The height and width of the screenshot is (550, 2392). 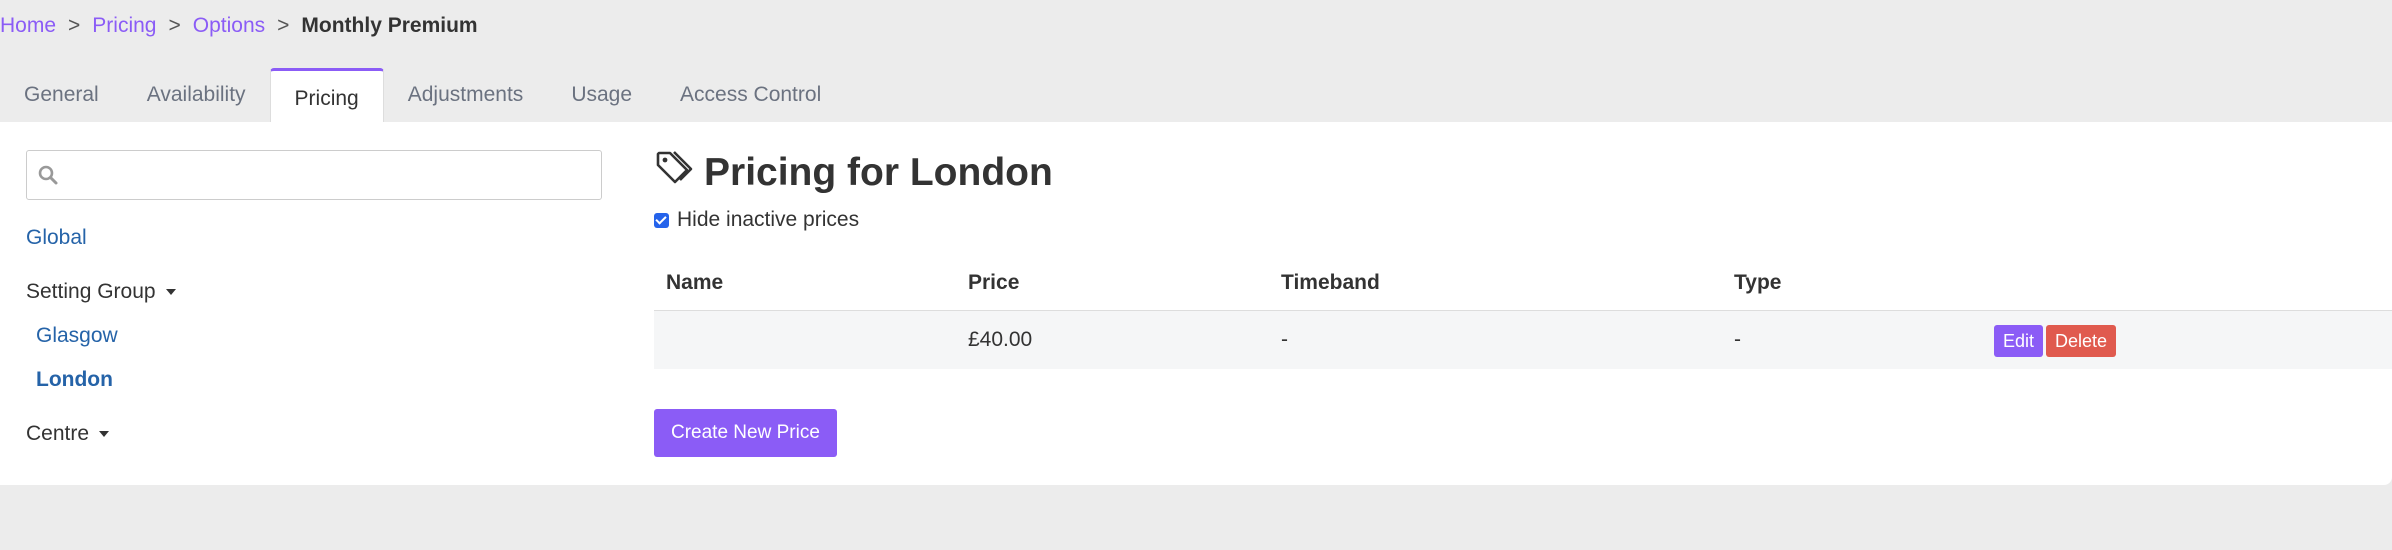 I want to click on breadcrumb-options: Options, so click(x=229, y=26).